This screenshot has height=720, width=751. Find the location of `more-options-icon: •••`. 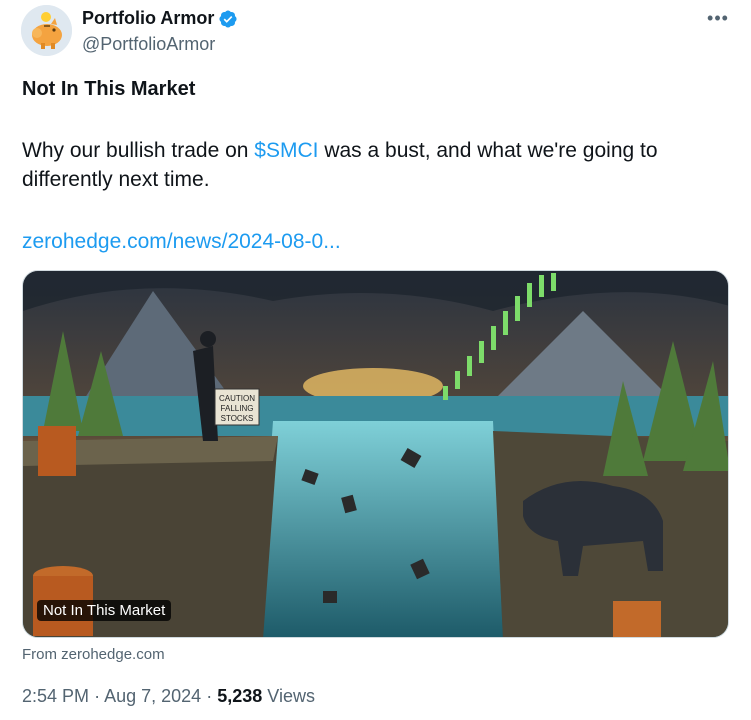

more-options-icon: ••• is located at coordinates (718, 18).